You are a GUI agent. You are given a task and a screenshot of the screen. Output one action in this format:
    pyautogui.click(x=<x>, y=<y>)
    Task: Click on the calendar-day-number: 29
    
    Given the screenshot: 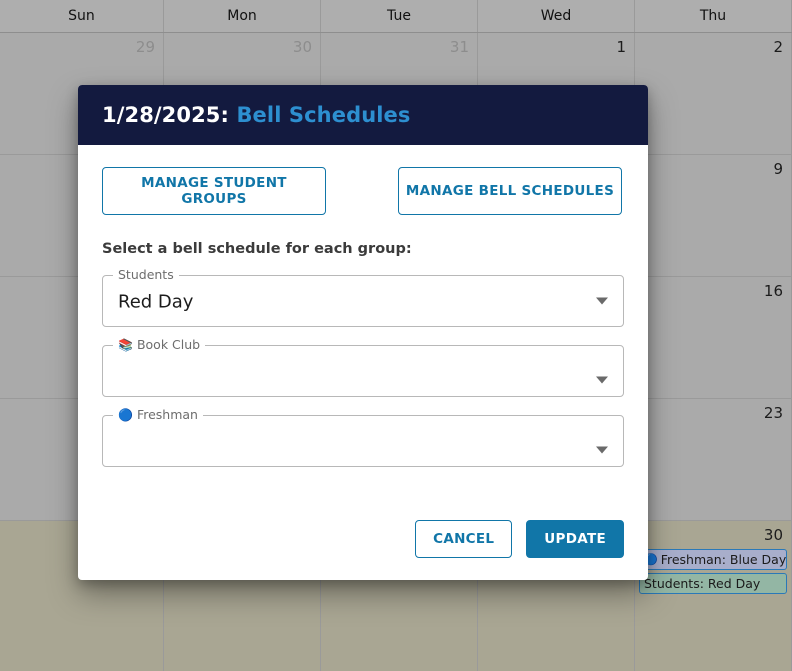 What is the action you would take?
    pyautogui.click(x=145, y=47)
    